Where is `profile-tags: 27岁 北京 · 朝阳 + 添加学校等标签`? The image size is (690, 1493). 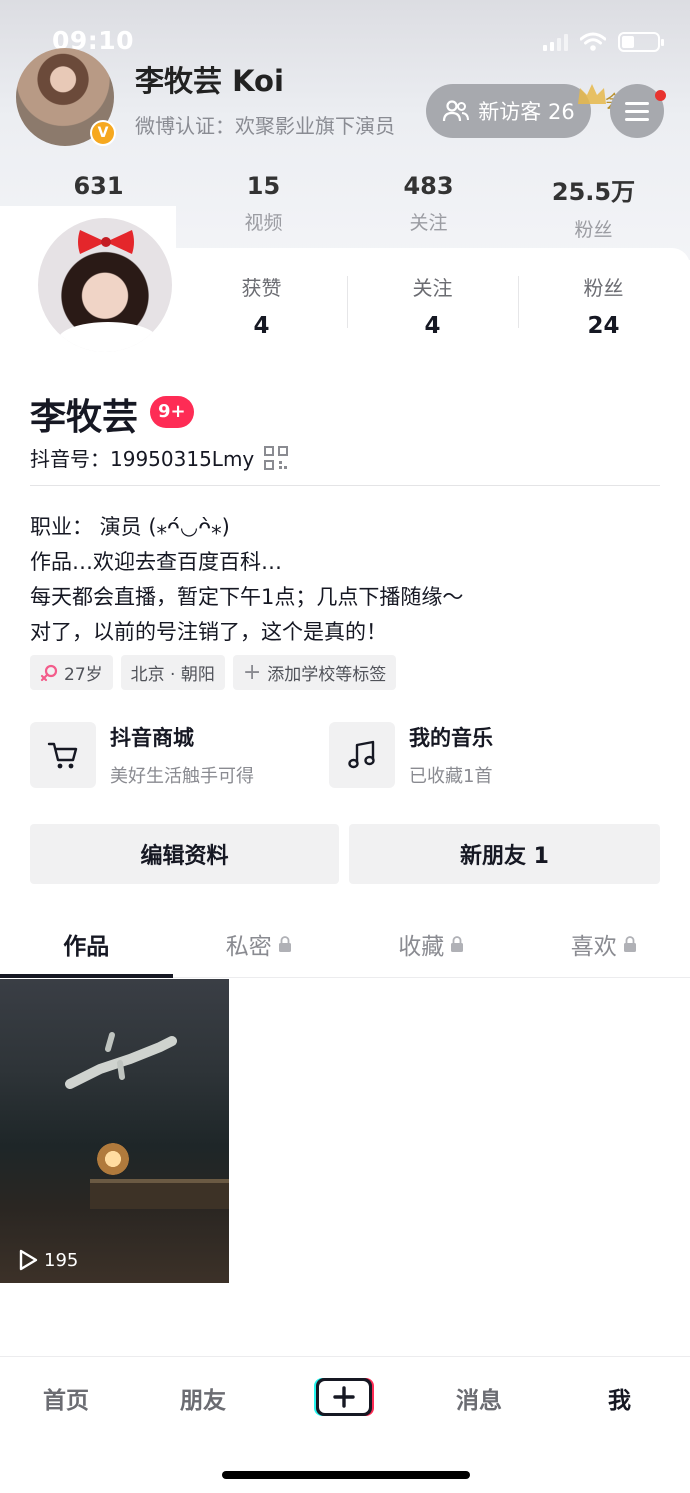
profile-tags: 27岁 北京 · 朝阳 + 添加学校等标签 is located at coordinates (213, 672).